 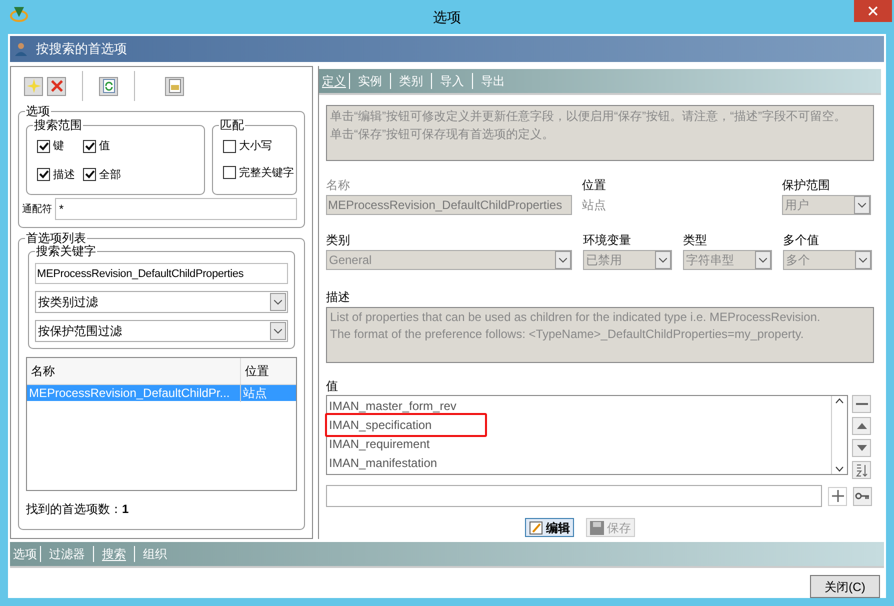 What do you see at coordinates (332, 386) in the screenshot?
I see `field-label: 值` at bounding box center [332, 386].